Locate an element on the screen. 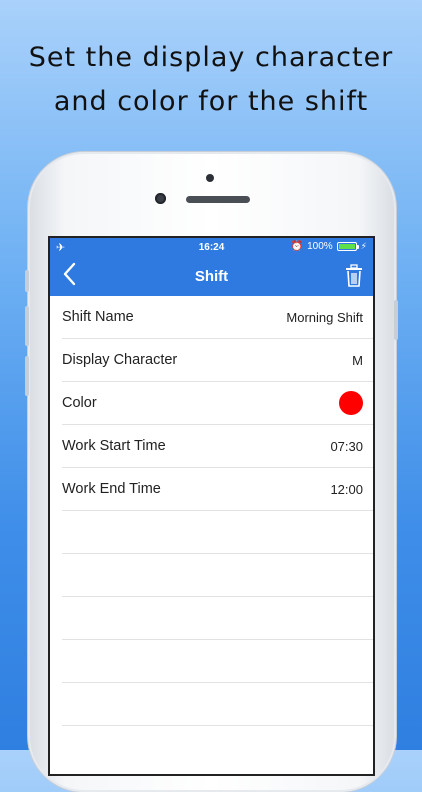 This screenshot has width=422, height=792. shift-name-row: Shift Name Morning Shift is located at coordinates (217, 317).